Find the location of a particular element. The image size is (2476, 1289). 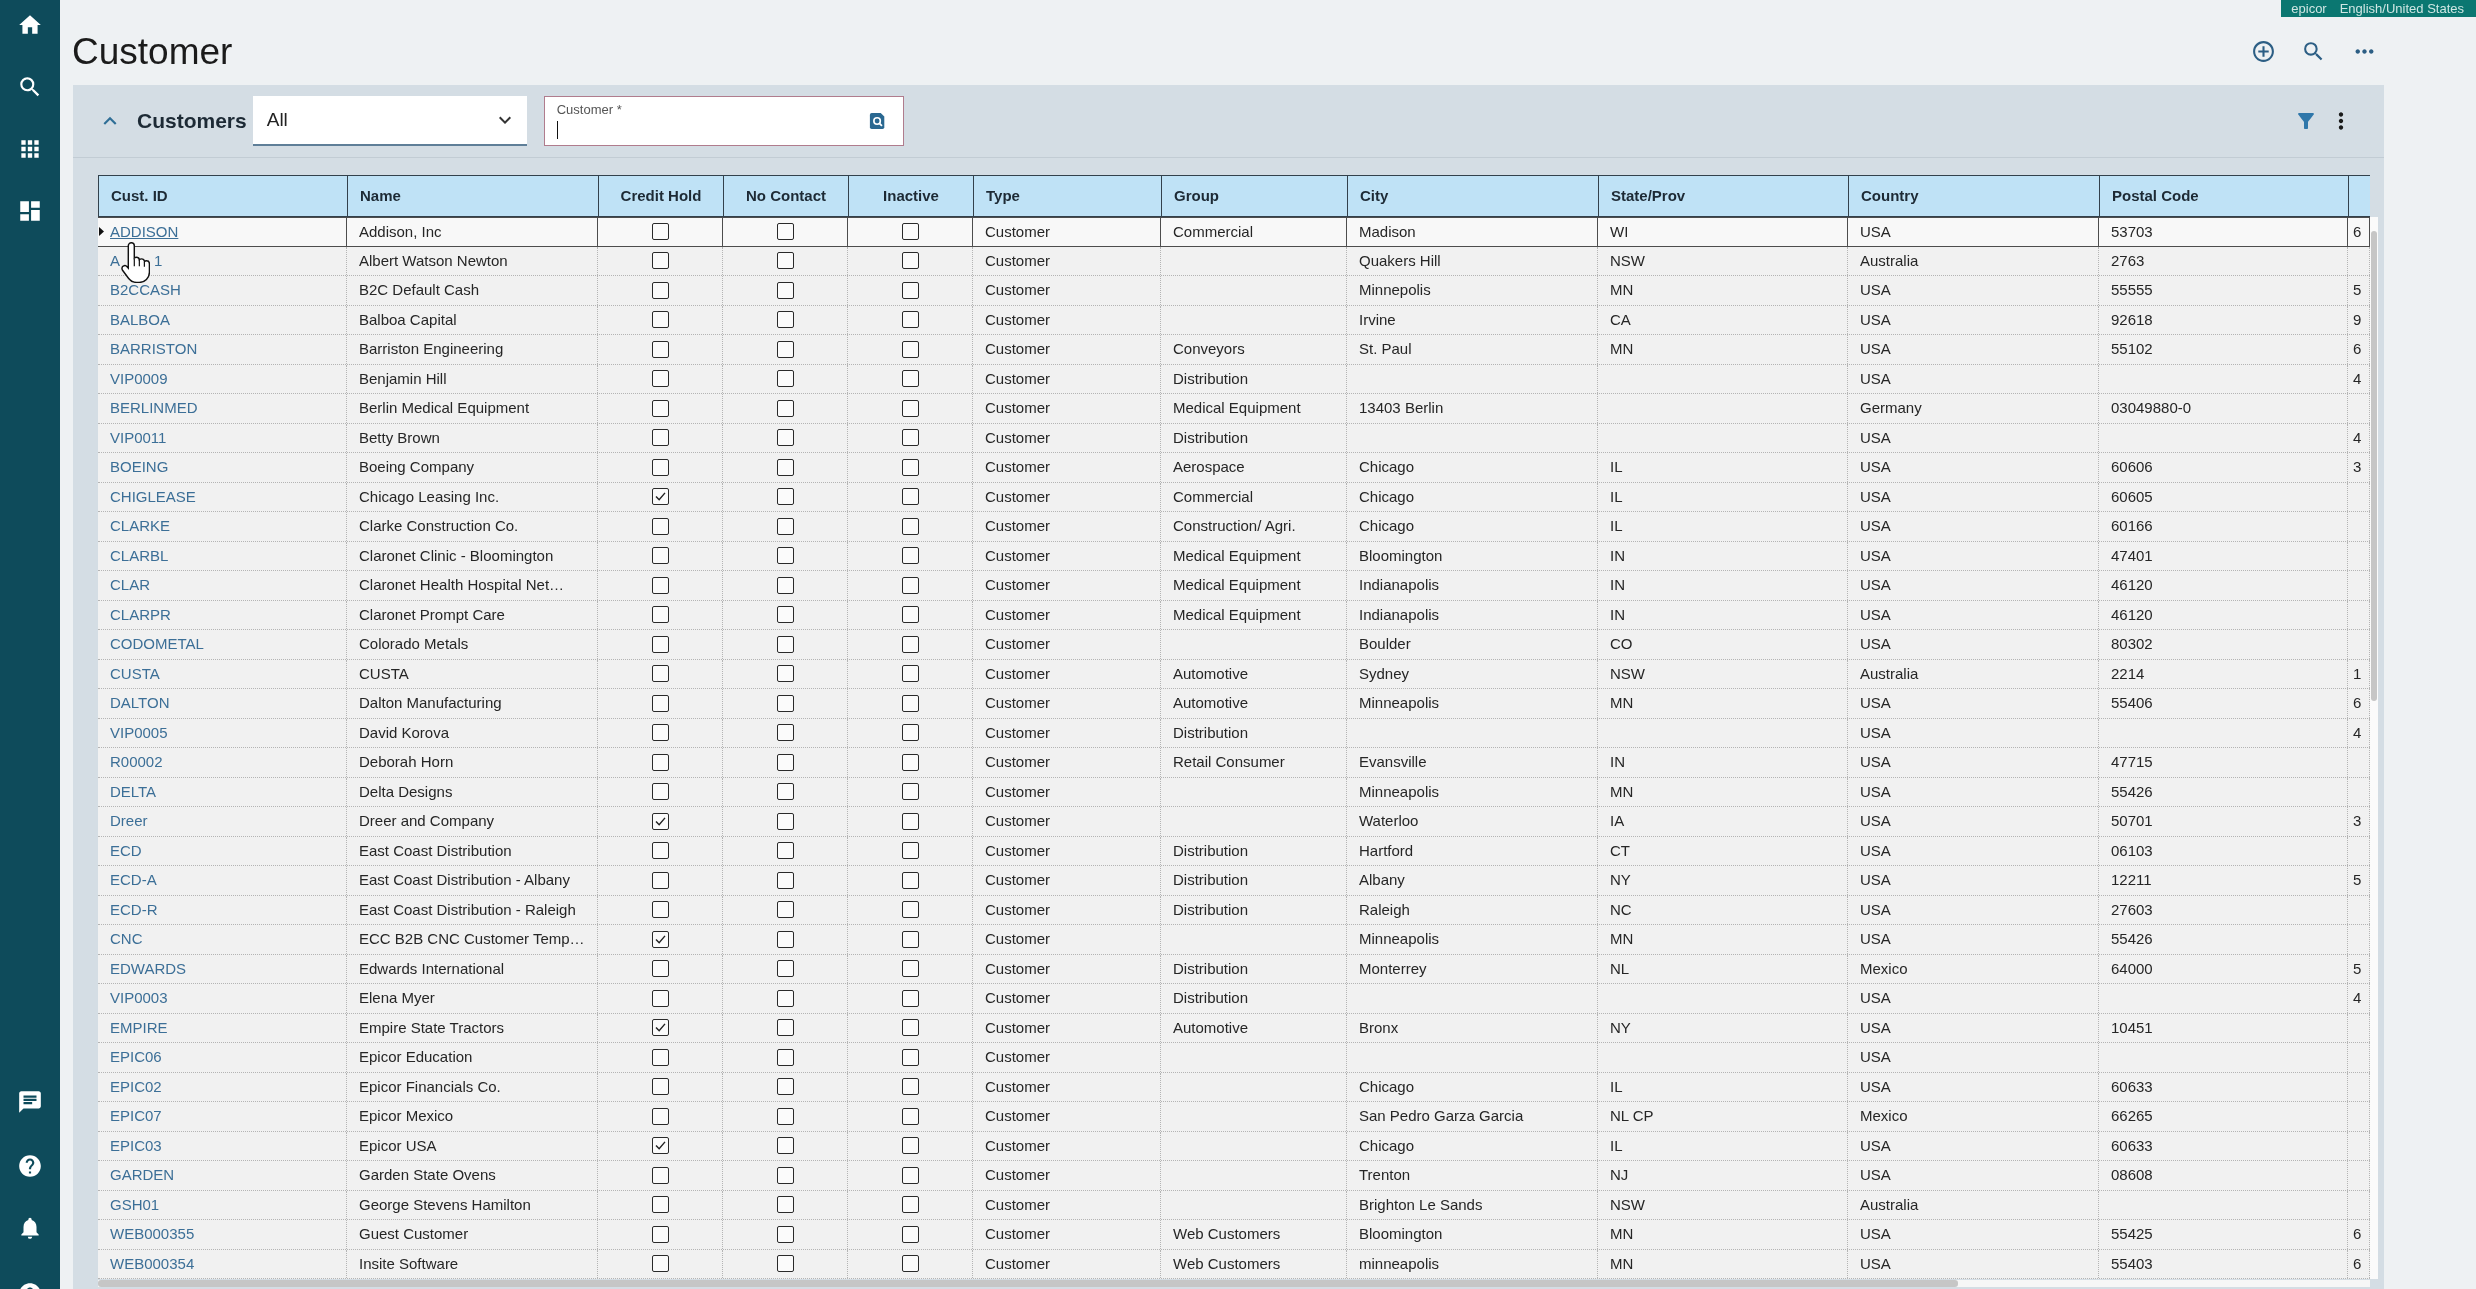

table-row: EPIC07 Epicor Mexico Customer San Pedro Garza Garcia NL CP Mexico 66265 is located at coordinates (1234, 1117).